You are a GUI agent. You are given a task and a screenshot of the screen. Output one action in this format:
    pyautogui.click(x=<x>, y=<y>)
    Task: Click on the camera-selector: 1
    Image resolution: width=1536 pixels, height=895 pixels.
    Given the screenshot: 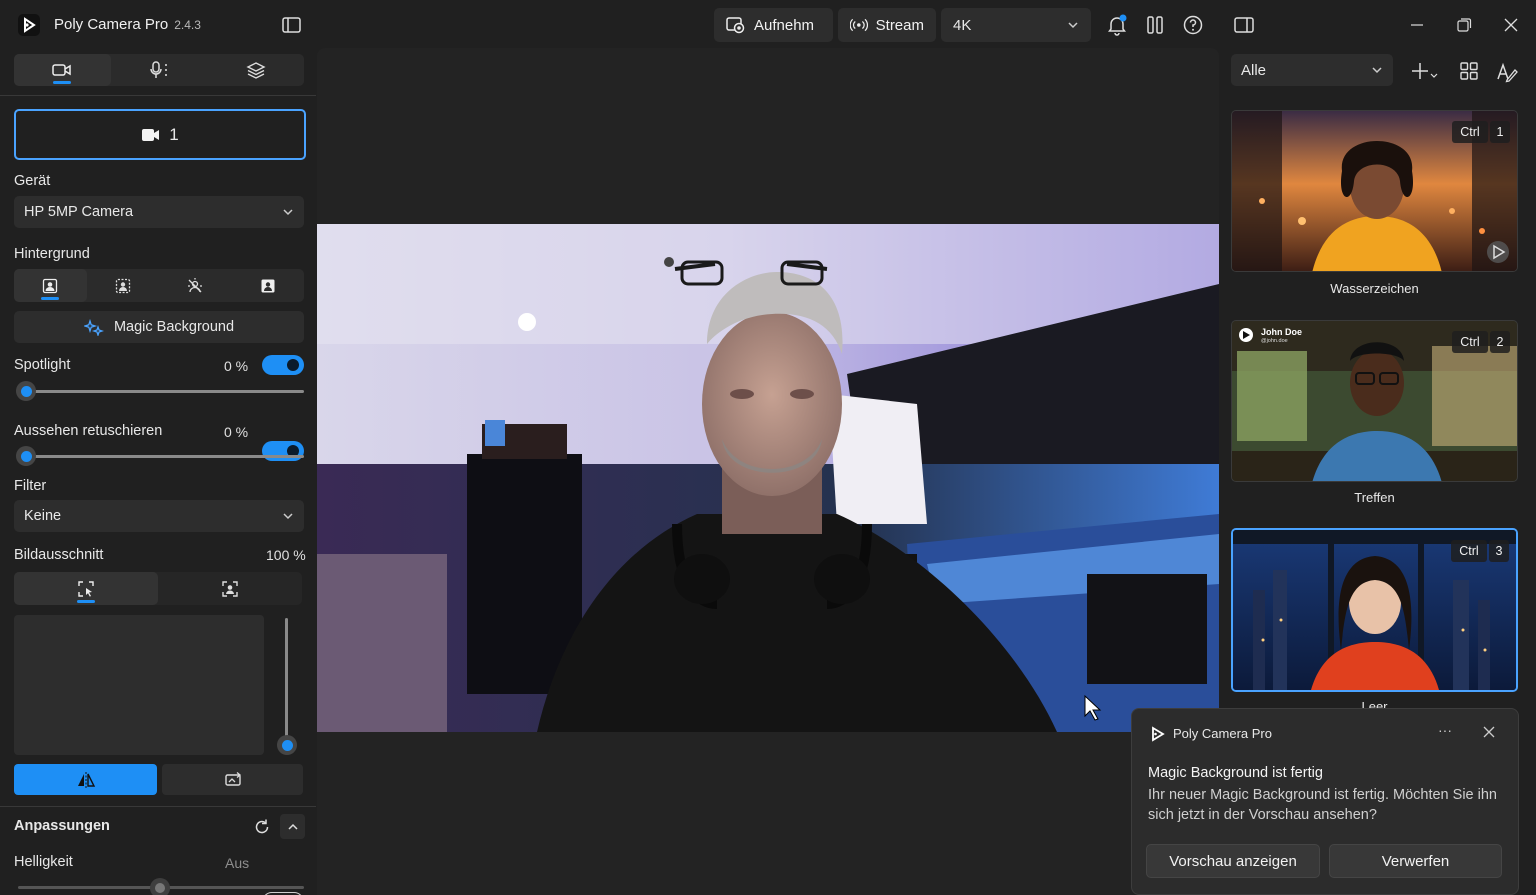 What is the action you would take?
    pyautogui.click(x=160, y=134)
    